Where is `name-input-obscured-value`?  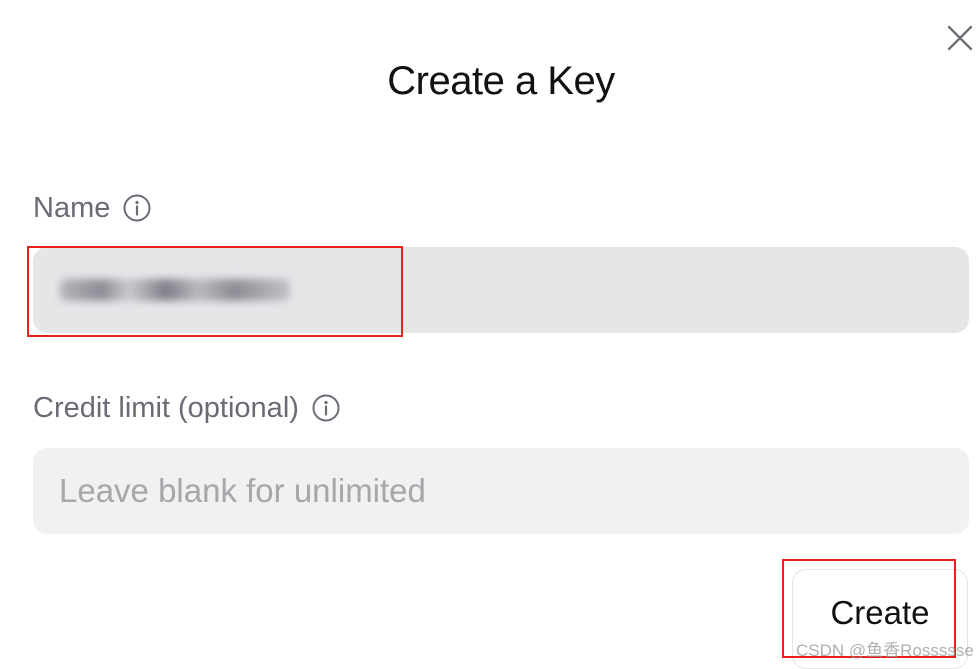 name-input-obscured-value is located at coordinates (175, 290).